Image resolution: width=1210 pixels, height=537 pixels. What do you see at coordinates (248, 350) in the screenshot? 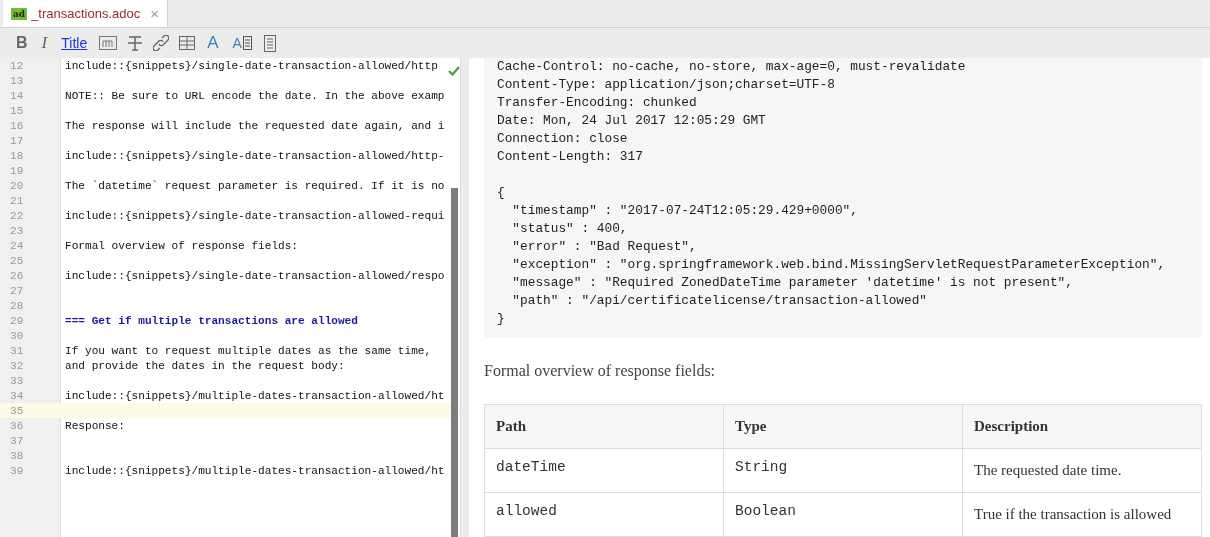
I see `code-line: If you want to request multiple dates as the same time,` at bounding box center [248, 350].